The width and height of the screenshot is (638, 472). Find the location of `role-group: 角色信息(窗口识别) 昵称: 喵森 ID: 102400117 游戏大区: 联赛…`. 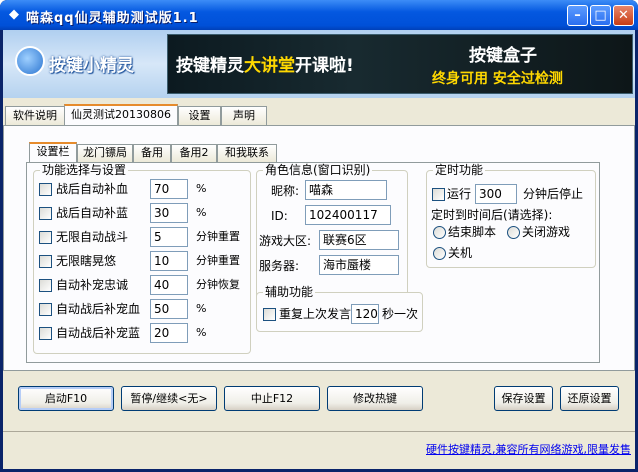

role-group: 角色信息(窗口识别) 昵称: 喵森 ID: 102400117 游戏大区: 联赛… is located at coordinates (332, 231).